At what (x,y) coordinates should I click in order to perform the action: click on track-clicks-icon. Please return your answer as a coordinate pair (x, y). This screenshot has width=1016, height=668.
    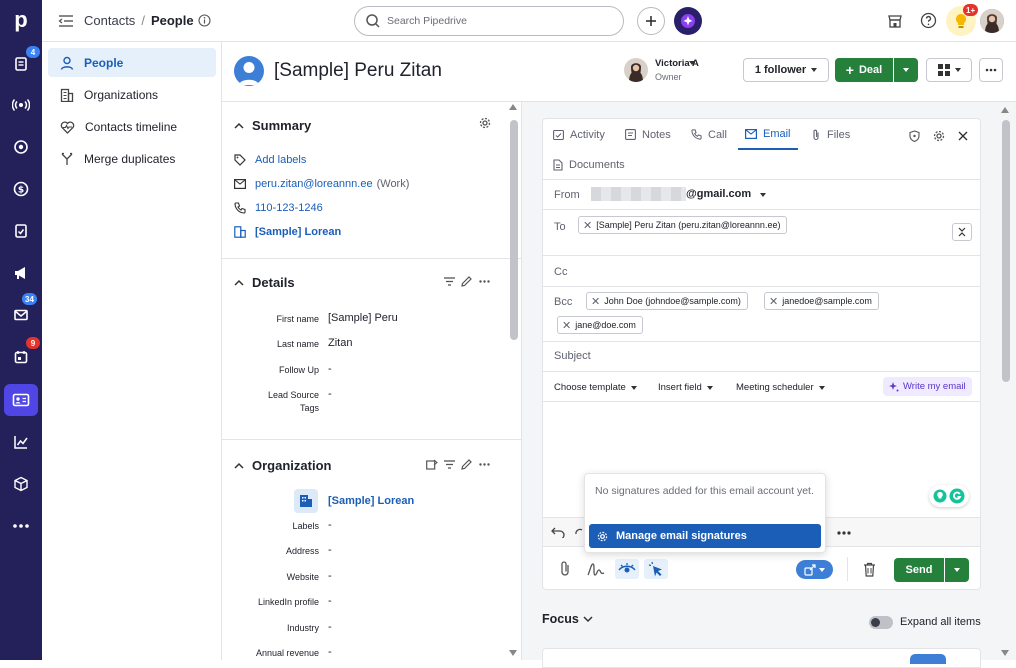
    Looking at the image, I should click on (656, 569).